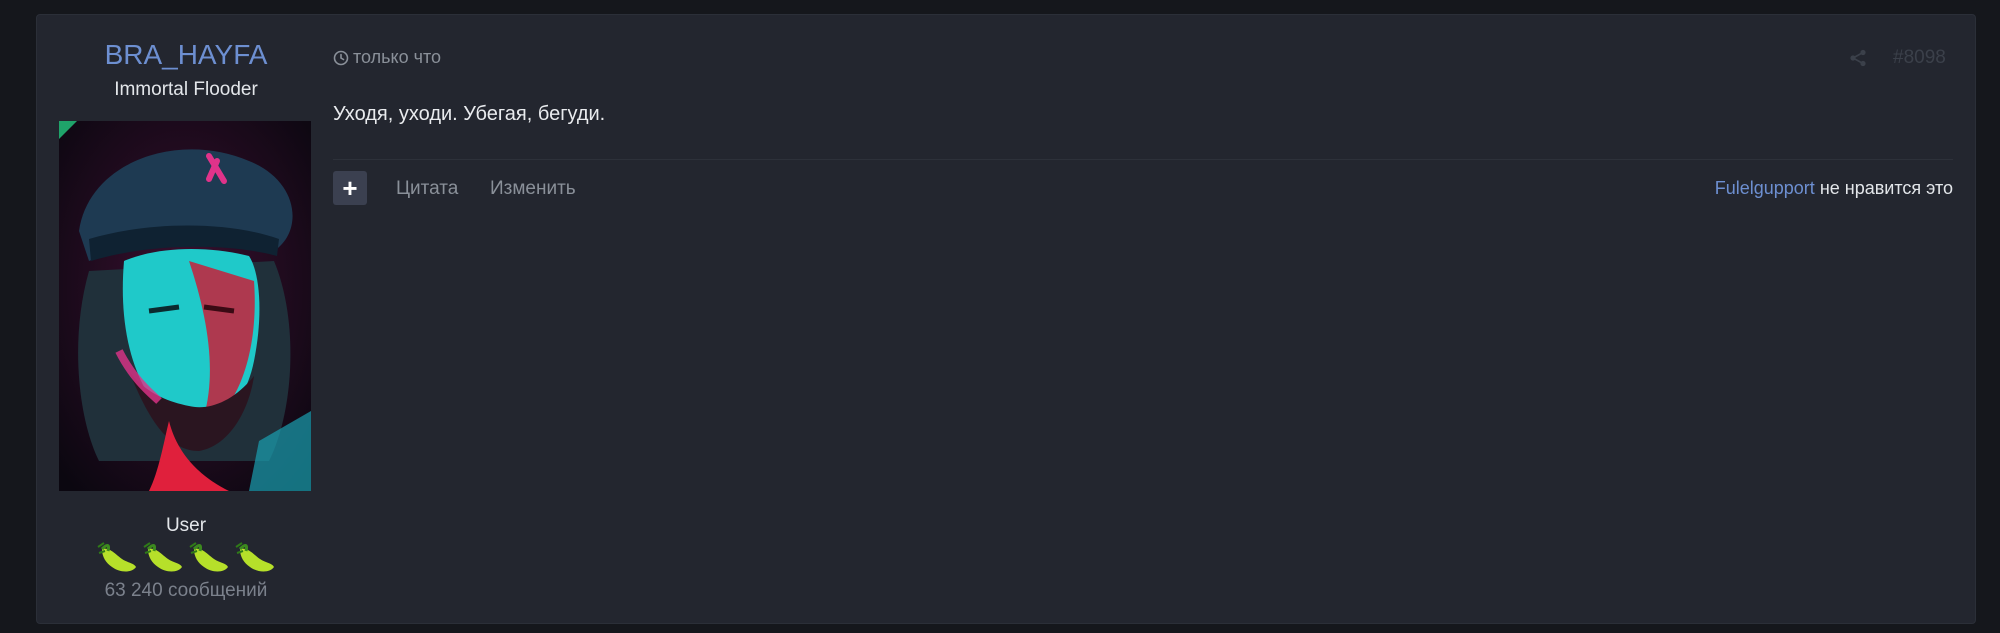 This screenshot has height=633, width=2000. What do you see at coordinates (68, 130) in the screenshot?
I see `online-indicator` at bounding box center [68, 130].